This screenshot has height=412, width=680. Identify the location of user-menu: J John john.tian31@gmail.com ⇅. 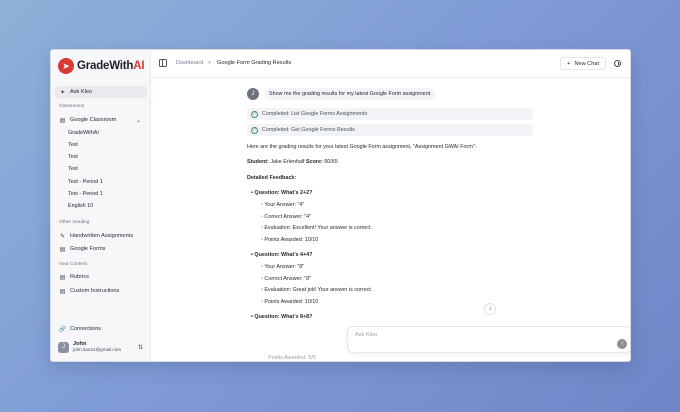
(101, 347).